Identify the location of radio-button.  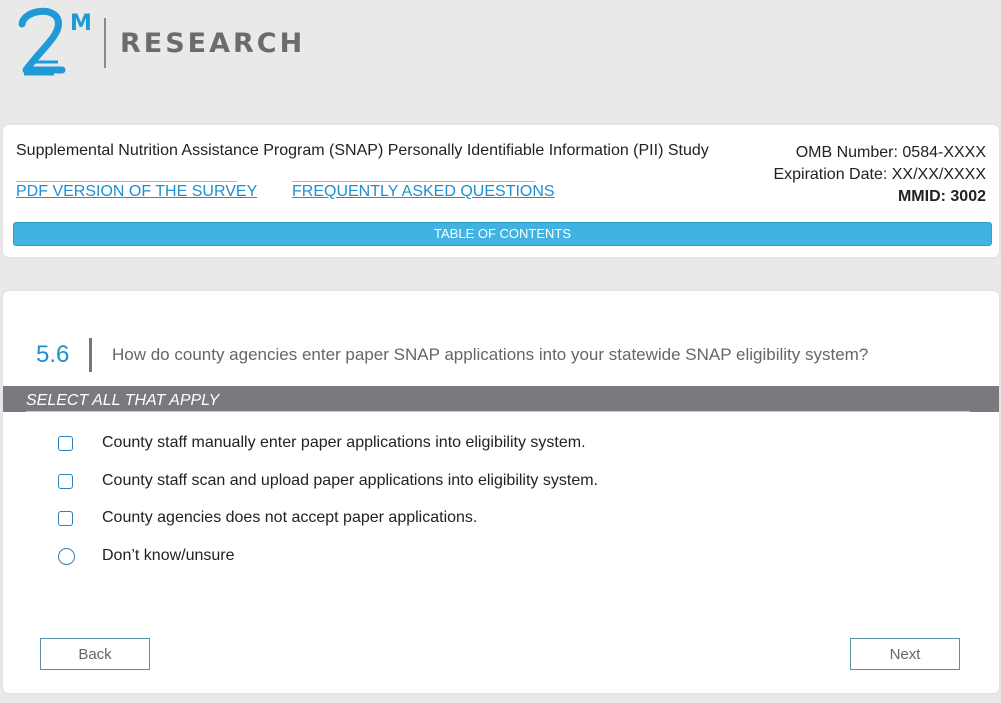
(66, 556).